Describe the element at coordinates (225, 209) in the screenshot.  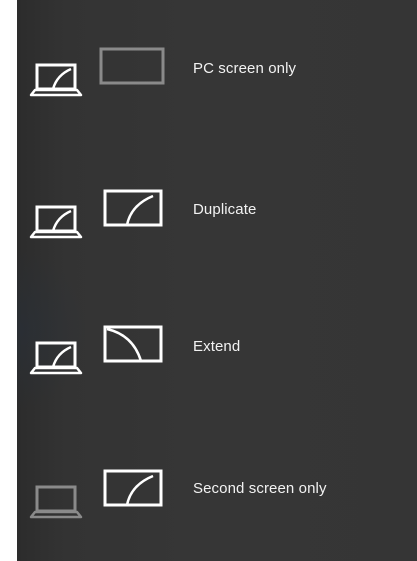
I see `option-label: Duplicate` at that location.